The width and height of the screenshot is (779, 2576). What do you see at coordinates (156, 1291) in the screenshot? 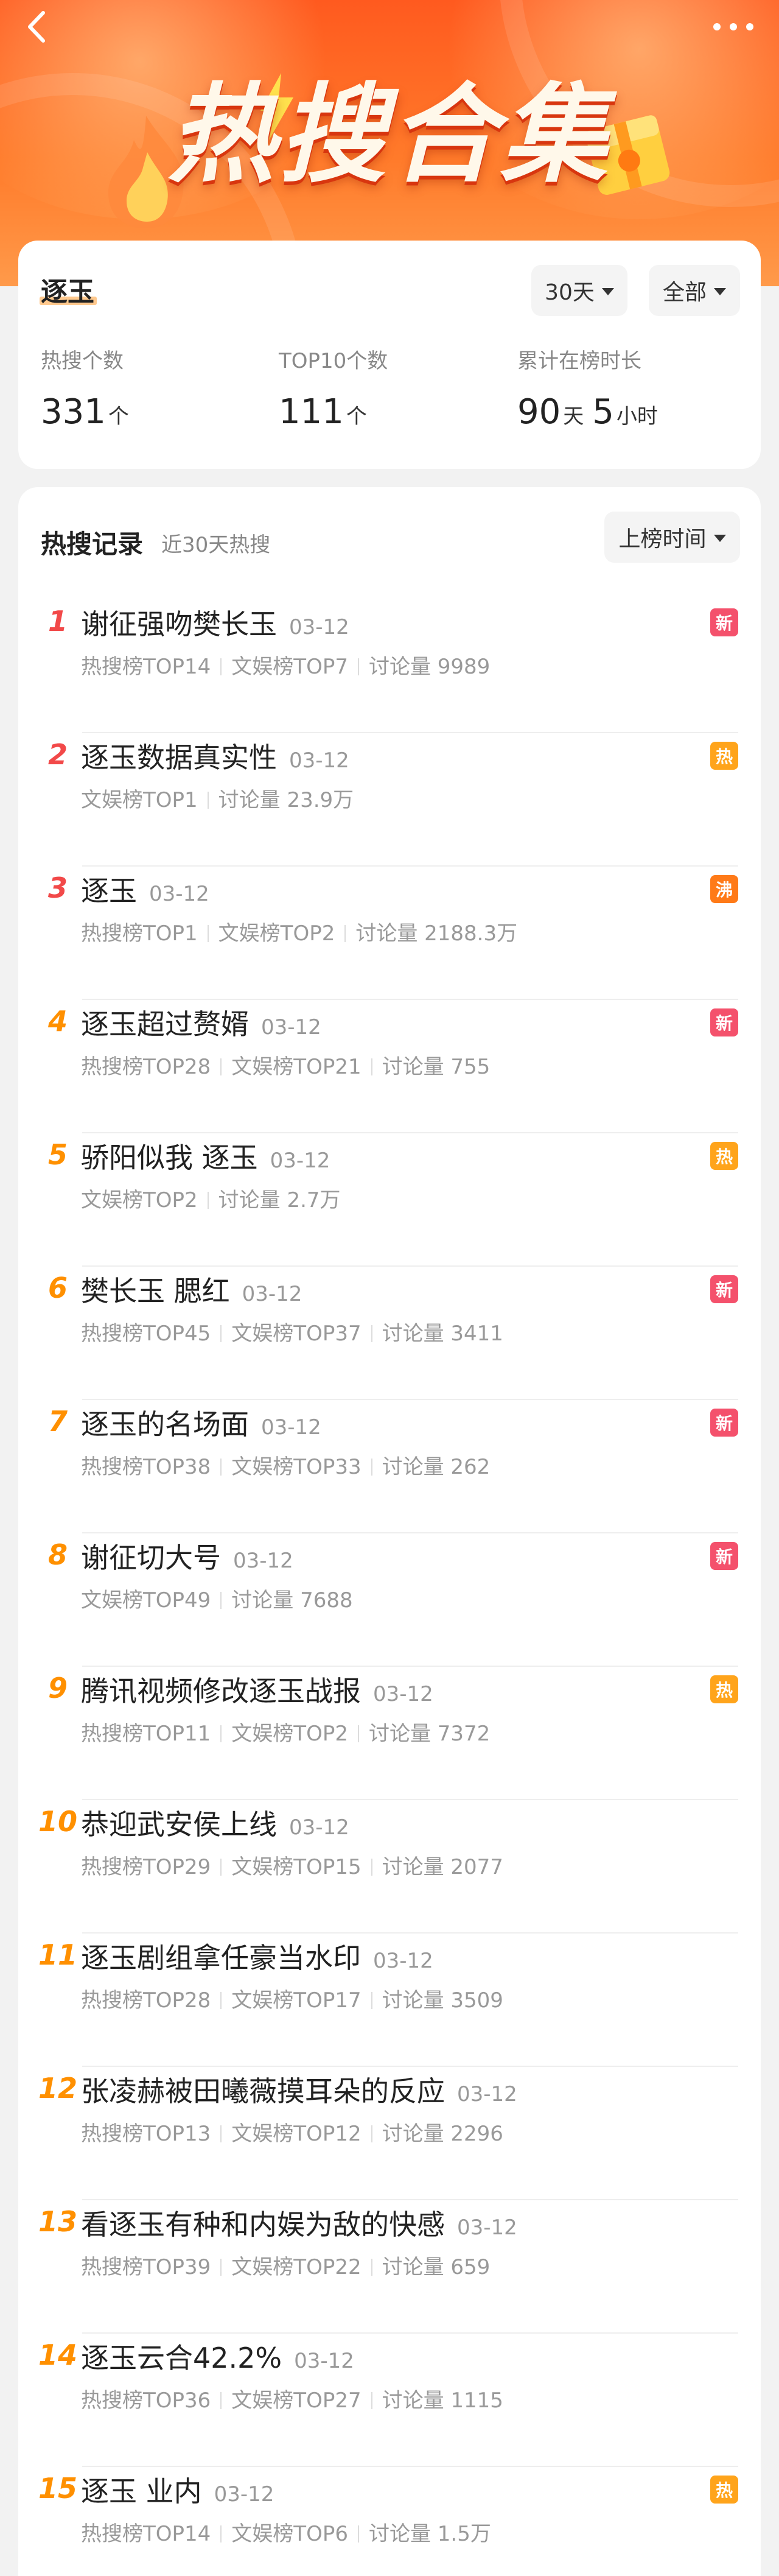
I see `record-title: 樊长玉 腮红` at bounding box center [156, 1291].